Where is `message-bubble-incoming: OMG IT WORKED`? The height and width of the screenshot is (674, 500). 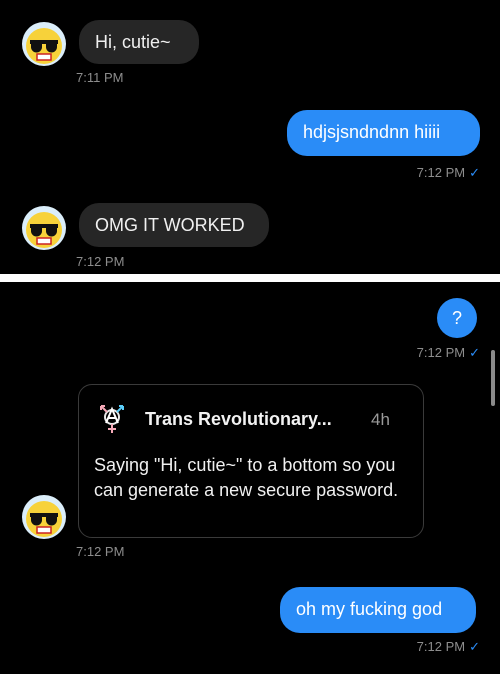 message-bubble-incoming: OMG IT WORKED is located at coordinates (174, 225).